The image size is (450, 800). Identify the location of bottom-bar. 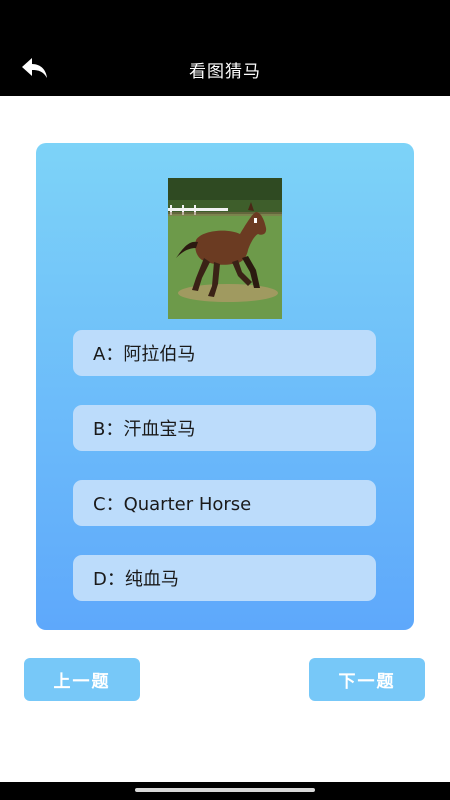
(225, 791).